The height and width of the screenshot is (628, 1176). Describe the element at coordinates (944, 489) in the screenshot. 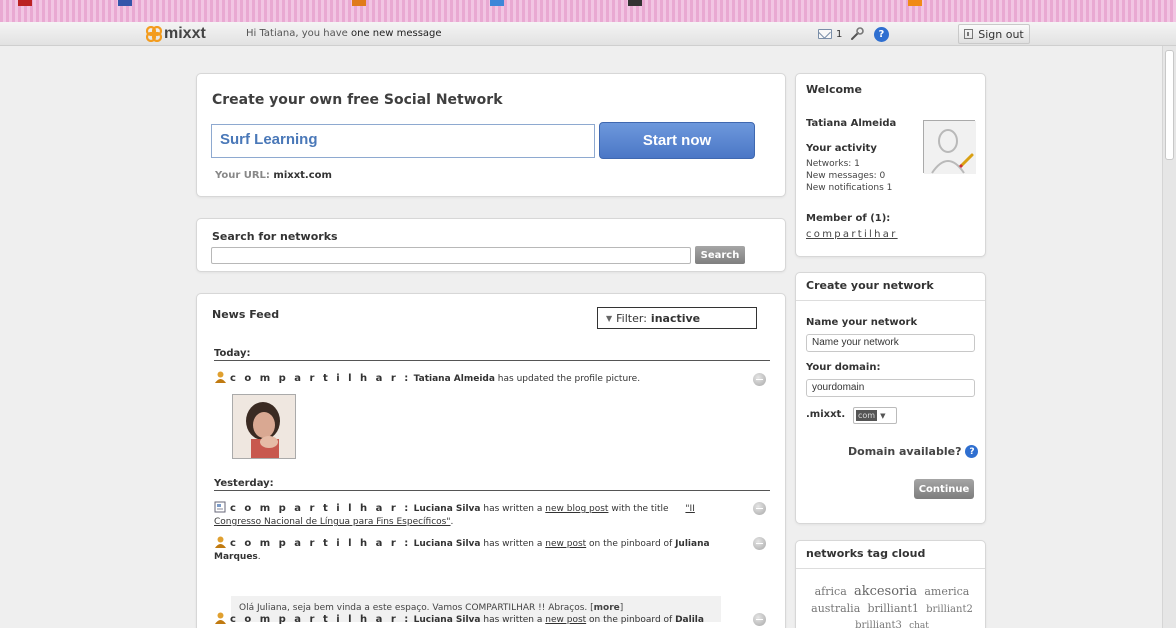

I see `continue-button: Continue` at that location.